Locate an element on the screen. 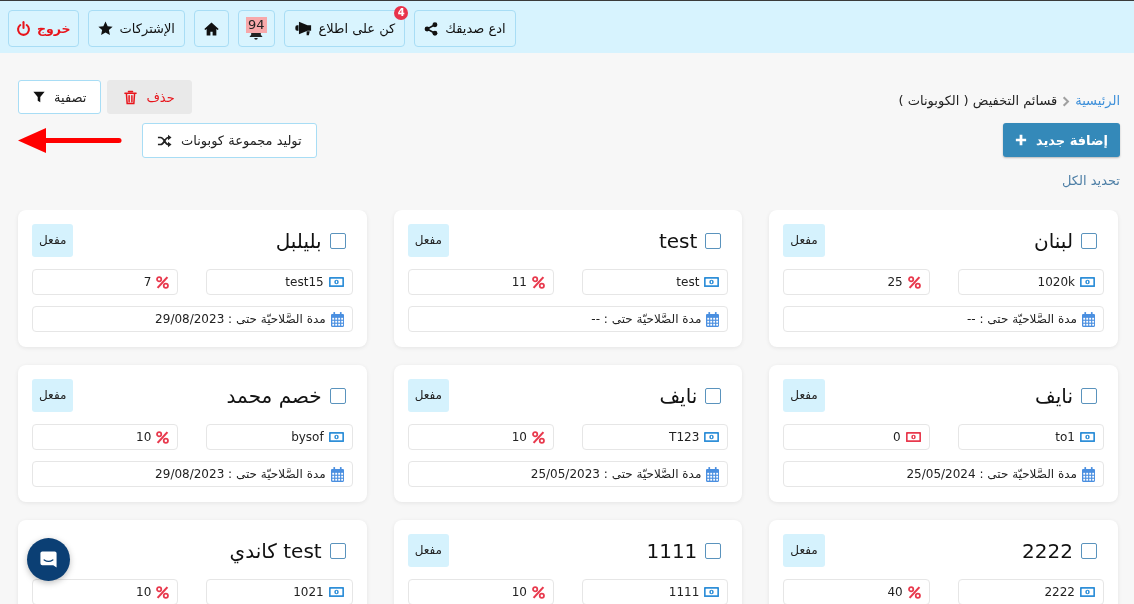 The image size is (1134, 604). discount-value: 7 is located at coordinates (147, 282).